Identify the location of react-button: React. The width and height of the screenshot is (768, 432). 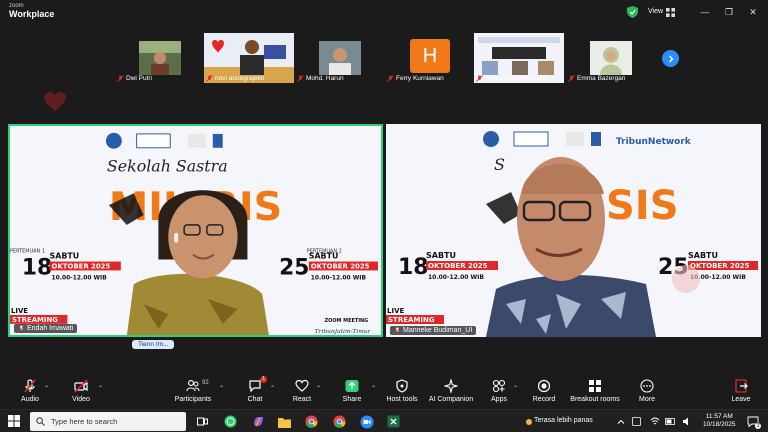
(302, 391).